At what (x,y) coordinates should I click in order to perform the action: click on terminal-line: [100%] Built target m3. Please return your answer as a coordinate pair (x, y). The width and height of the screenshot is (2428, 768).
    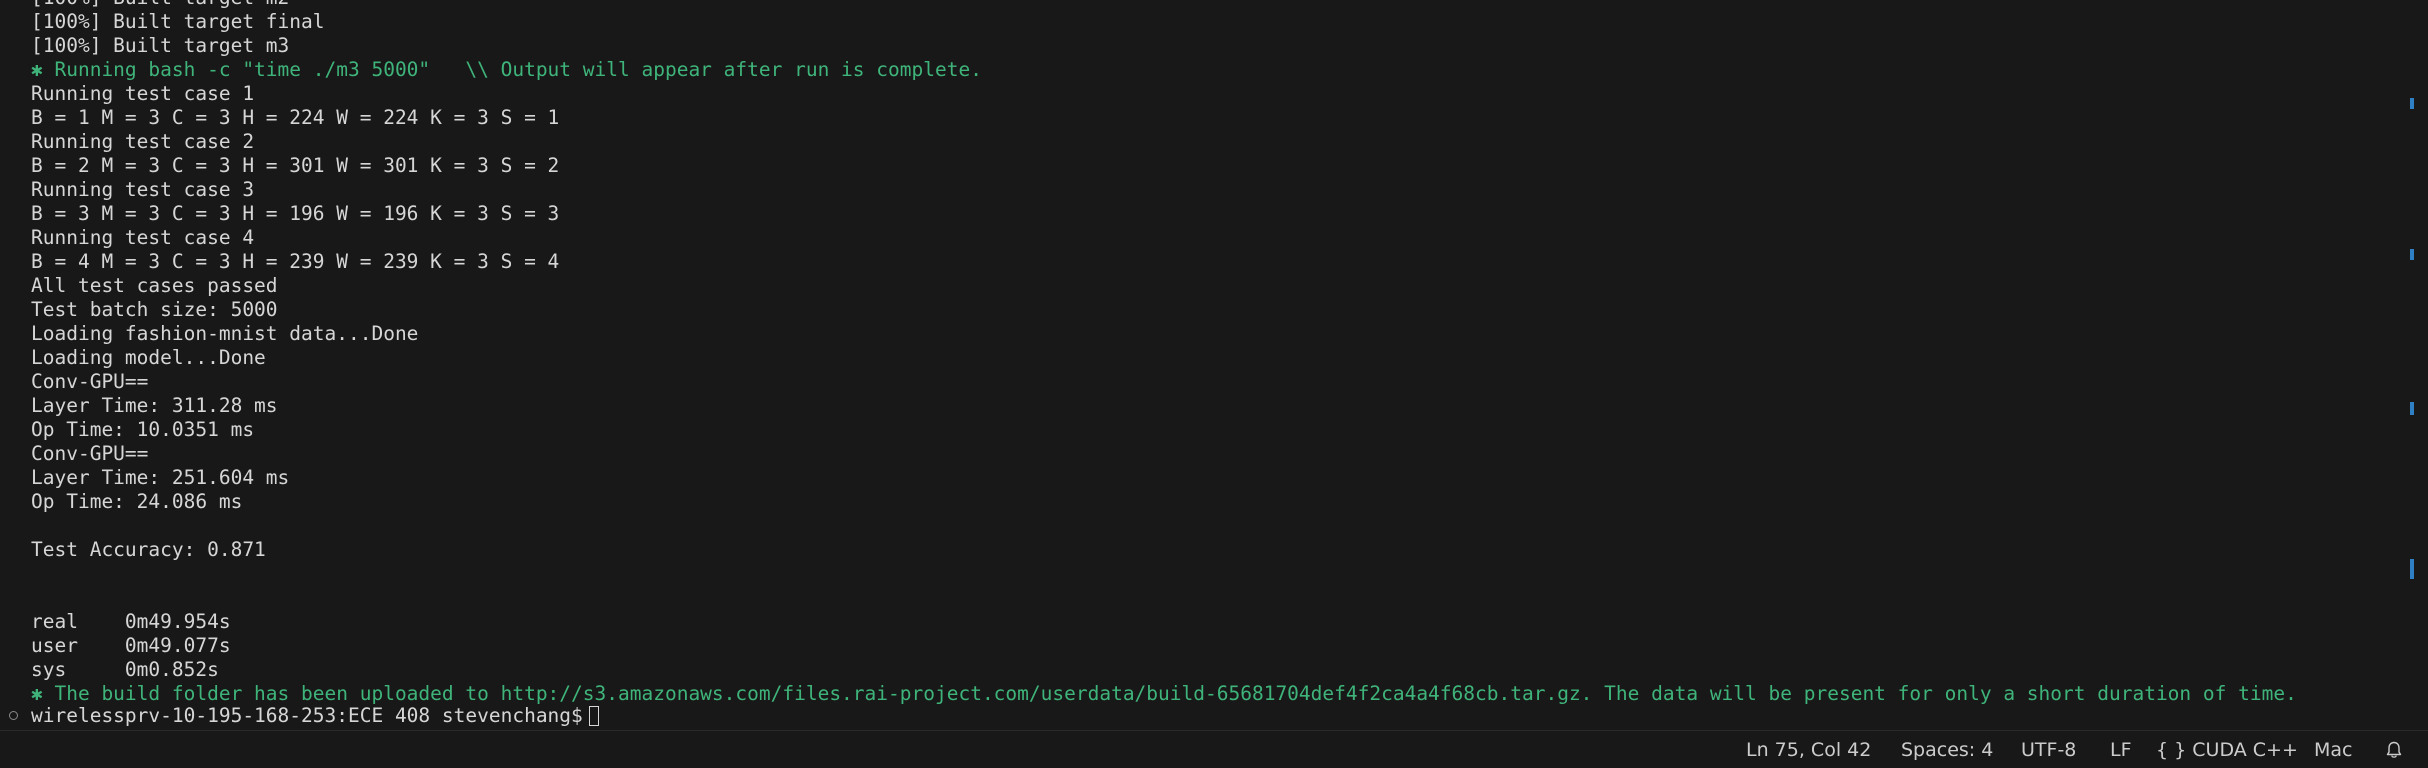
    Looking at the image, I should click on (160, 45).